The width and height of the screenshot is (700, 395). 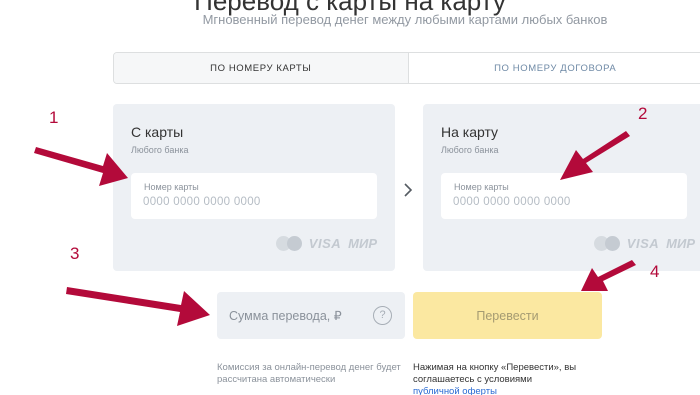 I want to click on annotation-number-1: 1, so click(x=54, y=117).